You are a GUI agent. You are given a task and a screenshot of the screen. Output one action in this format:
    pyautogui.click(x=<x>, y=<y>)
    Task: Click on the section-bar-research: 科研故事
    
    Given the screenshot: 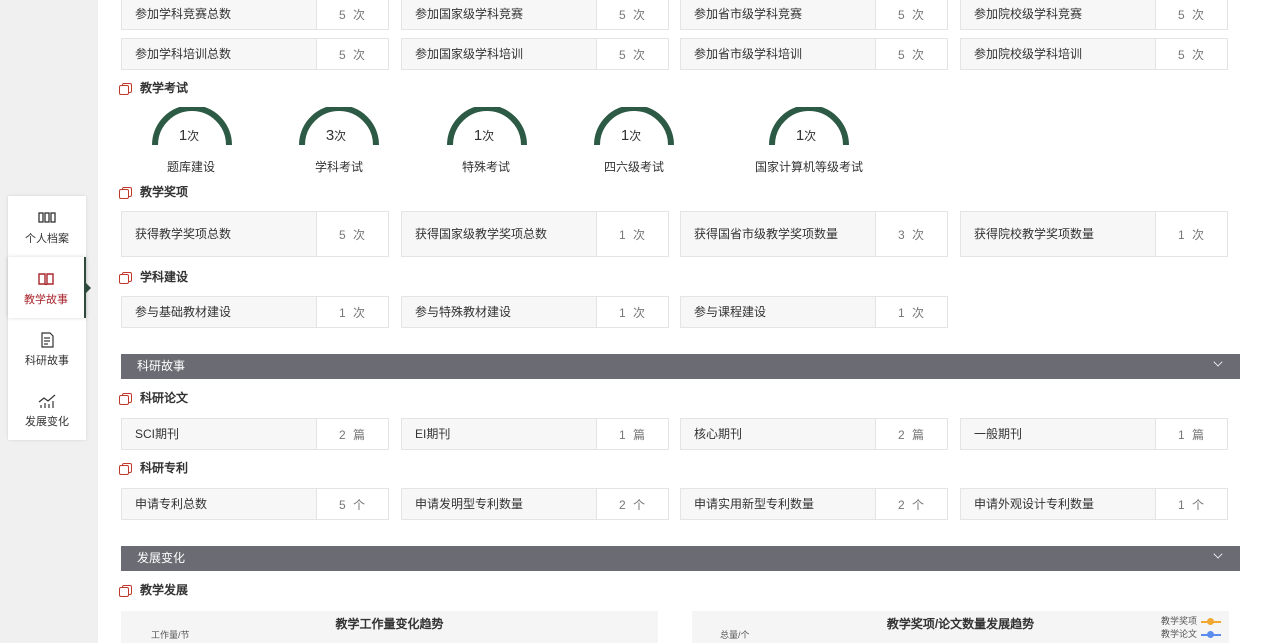 What is the action you would take?
    pyautogui.click(x=680, y=366)
    